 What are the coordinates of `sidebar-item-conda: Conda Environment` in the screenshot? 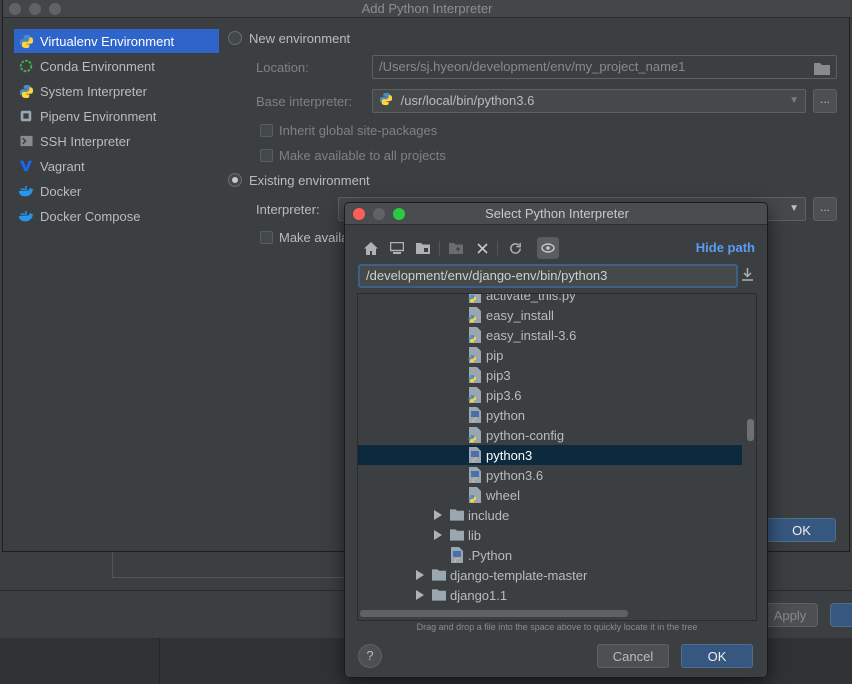 It's located at (116, 66).